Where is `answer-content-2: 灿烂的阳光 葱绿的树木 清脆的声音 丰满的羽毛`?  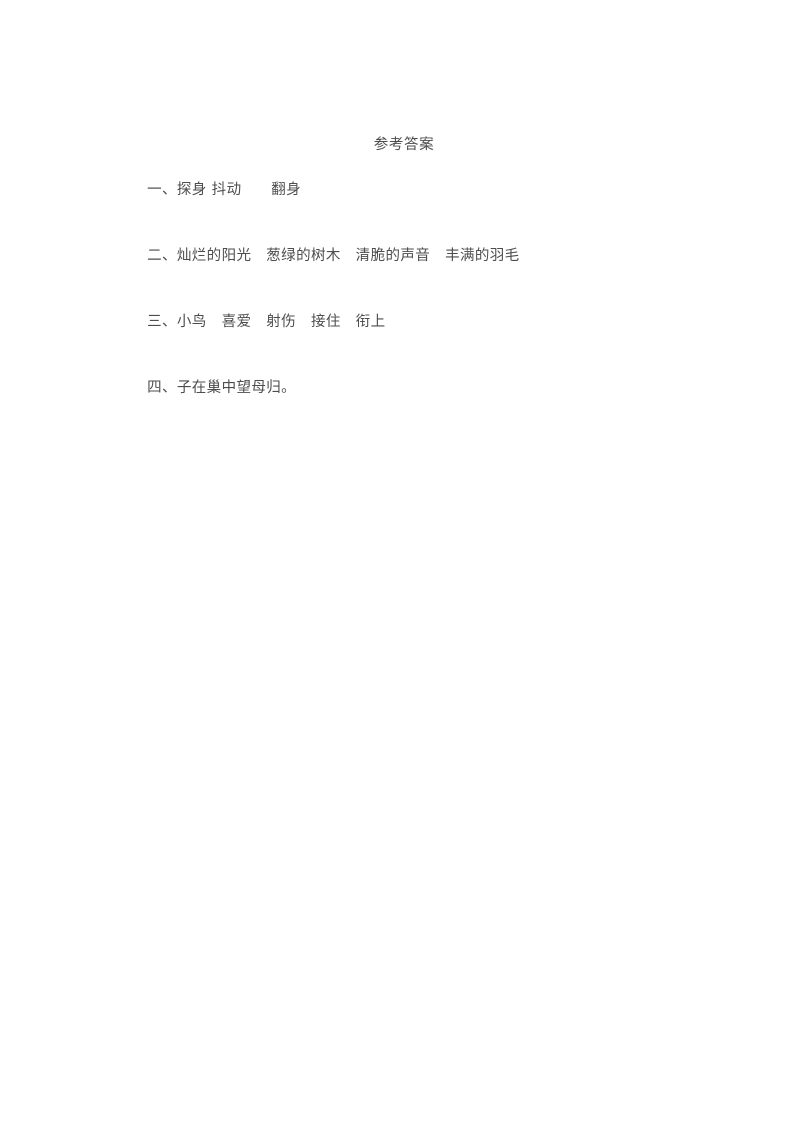 answer-content-2: 灿烂的阳光 葱绿的树木 清脆的声音 丰满的羽毛 is located at coordinates (348, 256).